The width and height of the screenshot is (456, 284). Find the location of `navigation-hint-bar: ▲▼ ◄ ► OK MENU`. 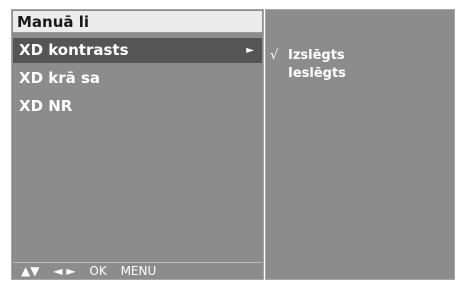

navigation-hint-bar: ▲▼ ◄ ► OK MENU is located at coordinates (137, 270).